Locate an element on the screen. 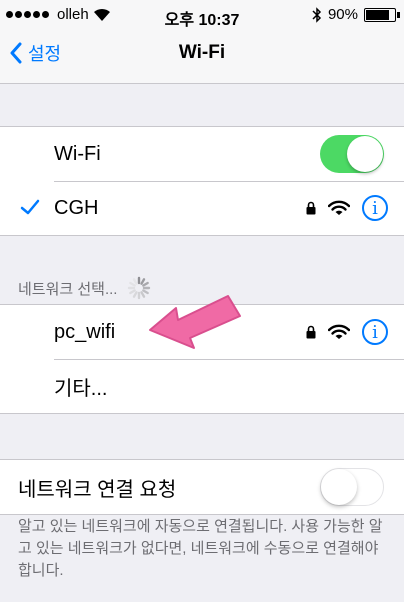  bluetooth-icon is located at coordinates (317, 14).